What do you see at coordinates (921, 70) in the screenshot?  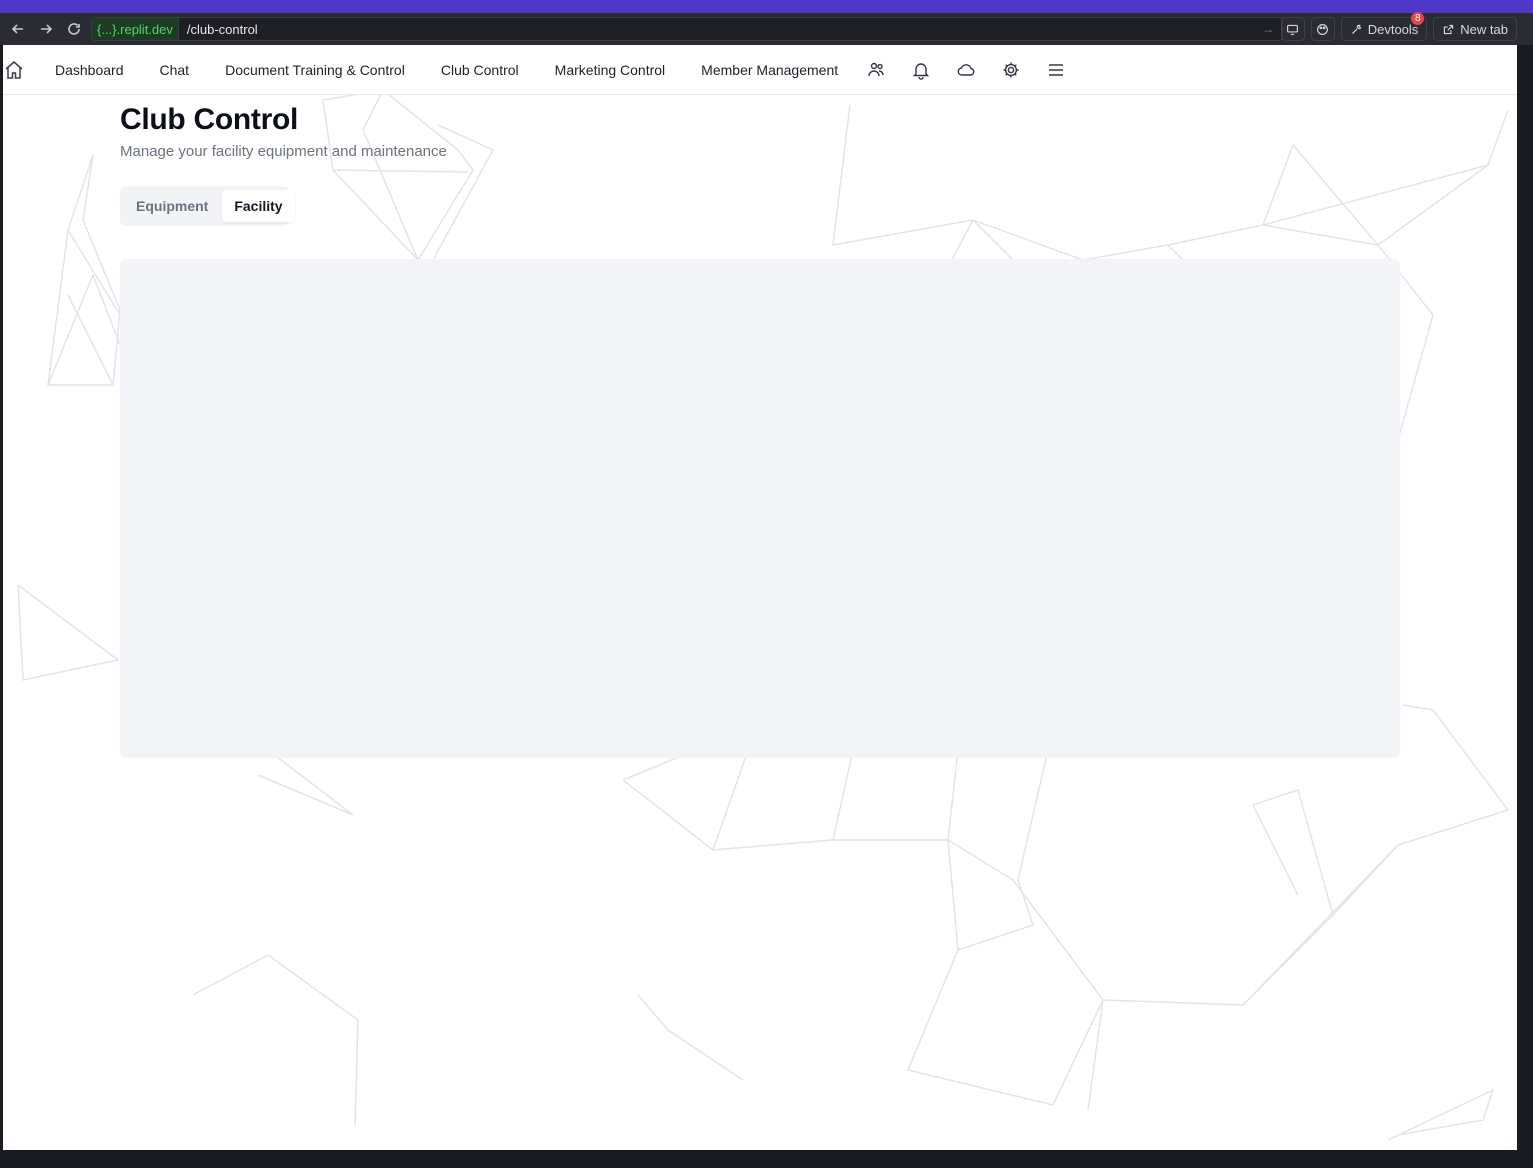 I see `bell-icon` at bounding box center [921, 70].